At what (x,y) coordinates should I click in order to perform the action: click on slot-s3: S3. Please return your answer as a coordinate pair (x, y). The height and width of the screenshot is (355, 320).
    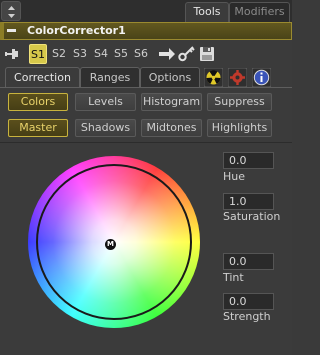
    Looking at the image, I should click on (80, 54).